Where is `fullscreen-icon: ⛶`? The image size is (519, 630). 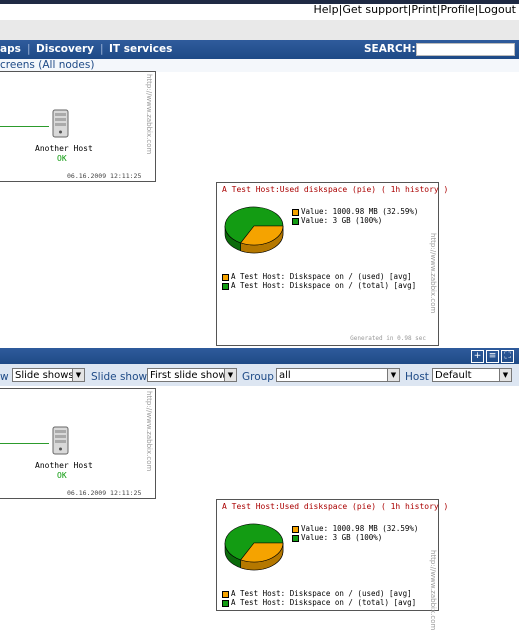
fullscreen-icon: ⛶ is located at coordinates (507, 356).